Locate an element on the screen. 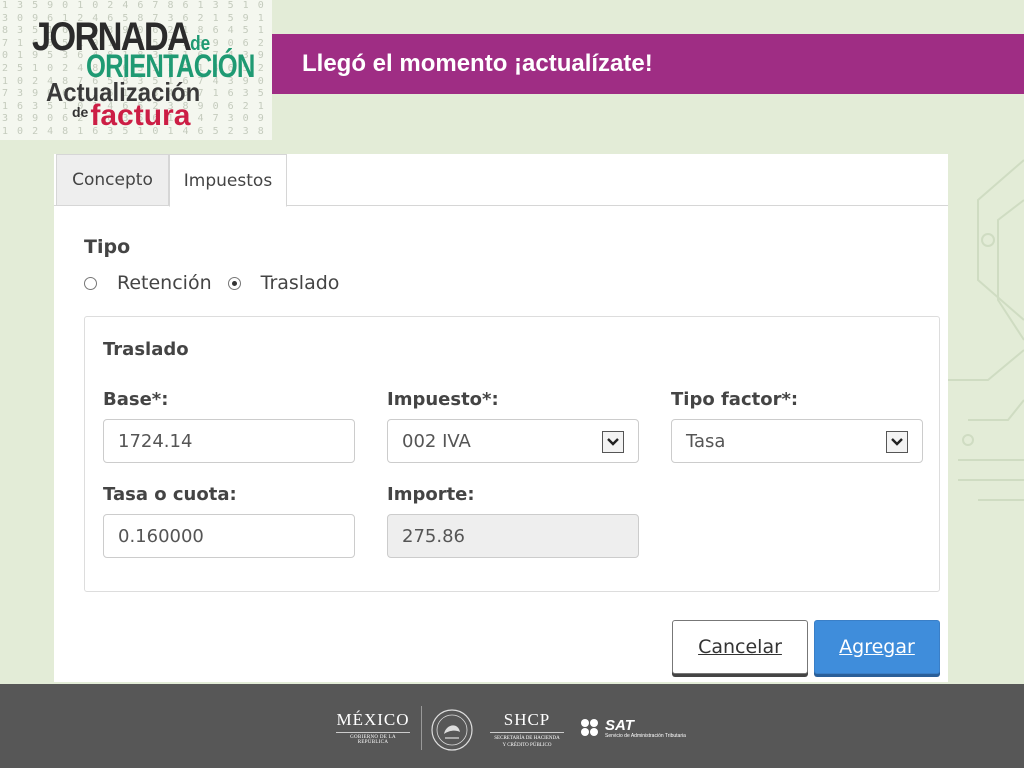  sat-logo-icon is located at coordinates (589, 727).